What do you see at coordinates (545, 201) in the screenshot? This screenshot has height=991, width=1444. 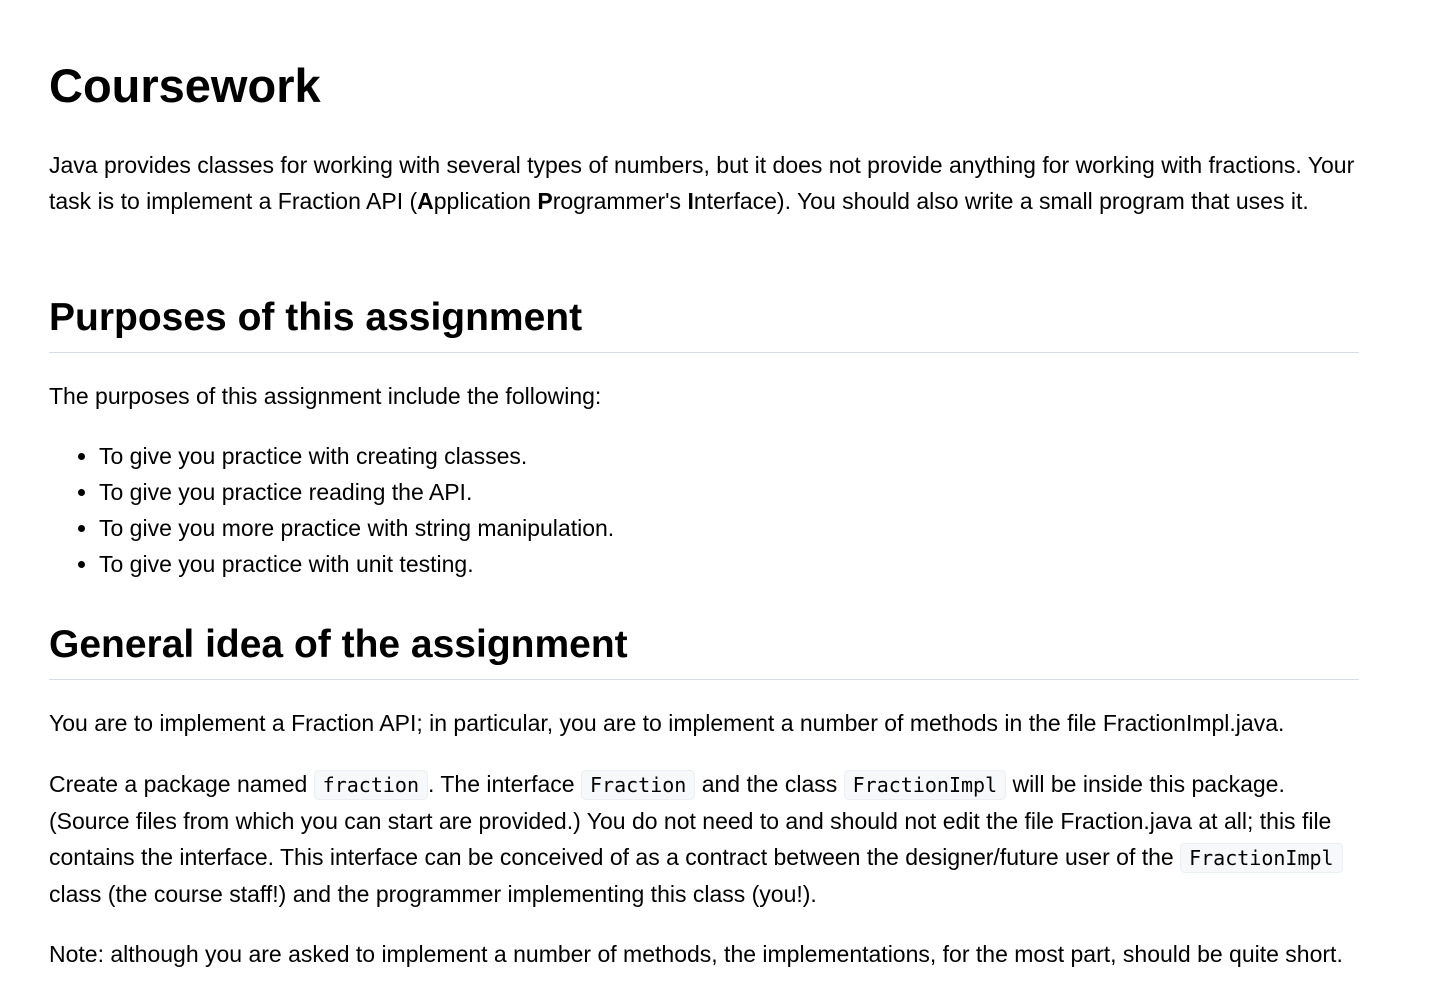 I see `intro-bold-p: P` at bounding box center [545, 201].